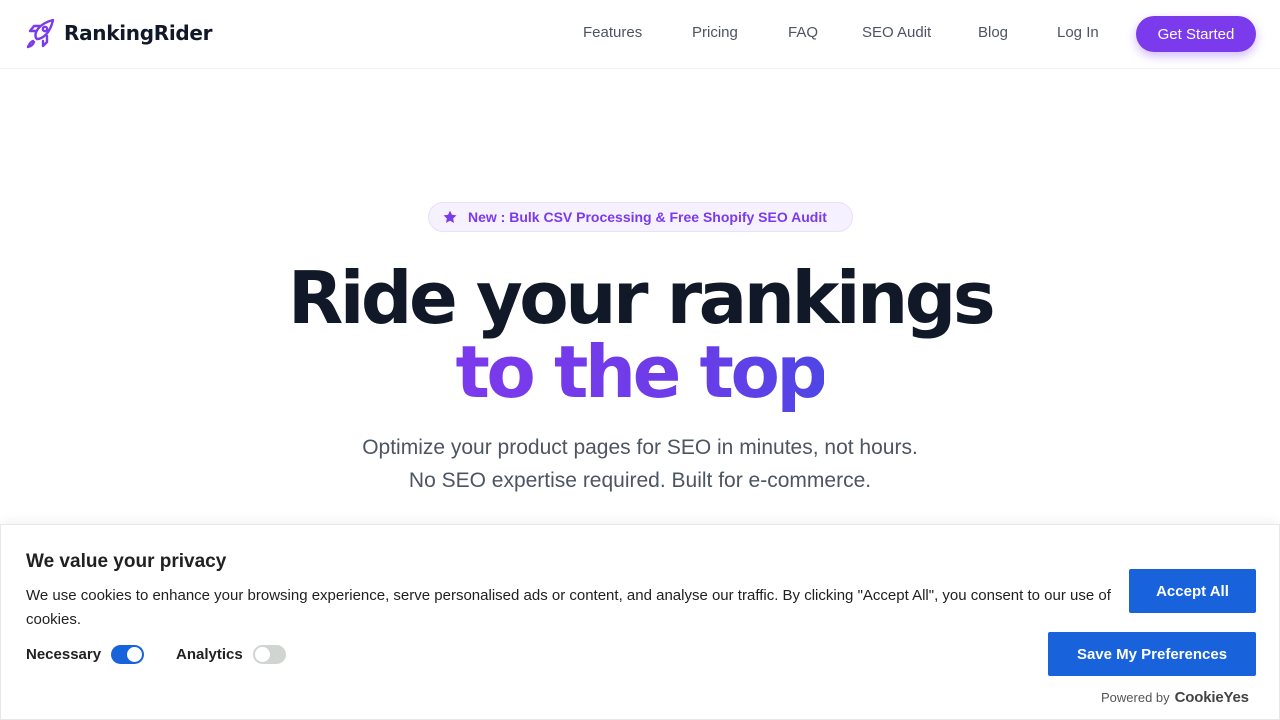  I want to click on necessary-toggle, so click(128, 654).